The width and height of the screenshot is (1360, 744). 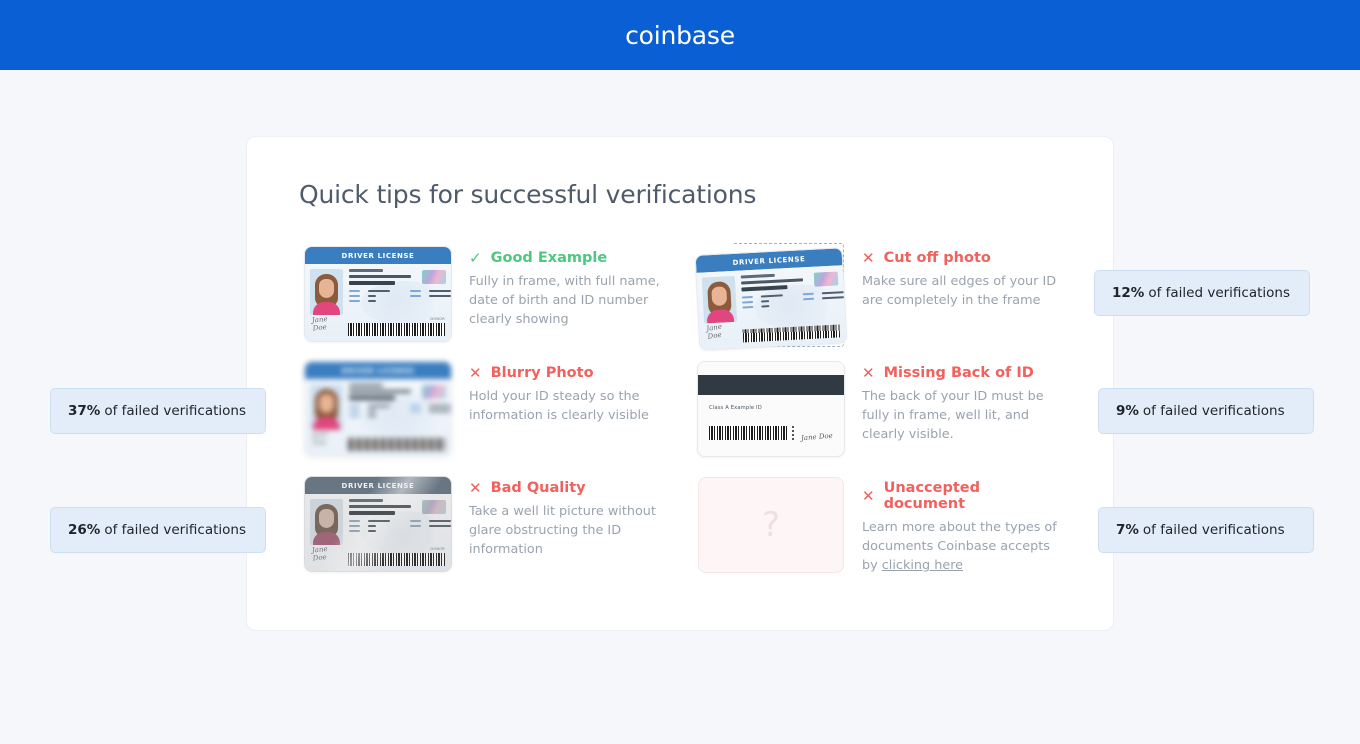 I want to click on label-sex, so click(x=748, y=302).